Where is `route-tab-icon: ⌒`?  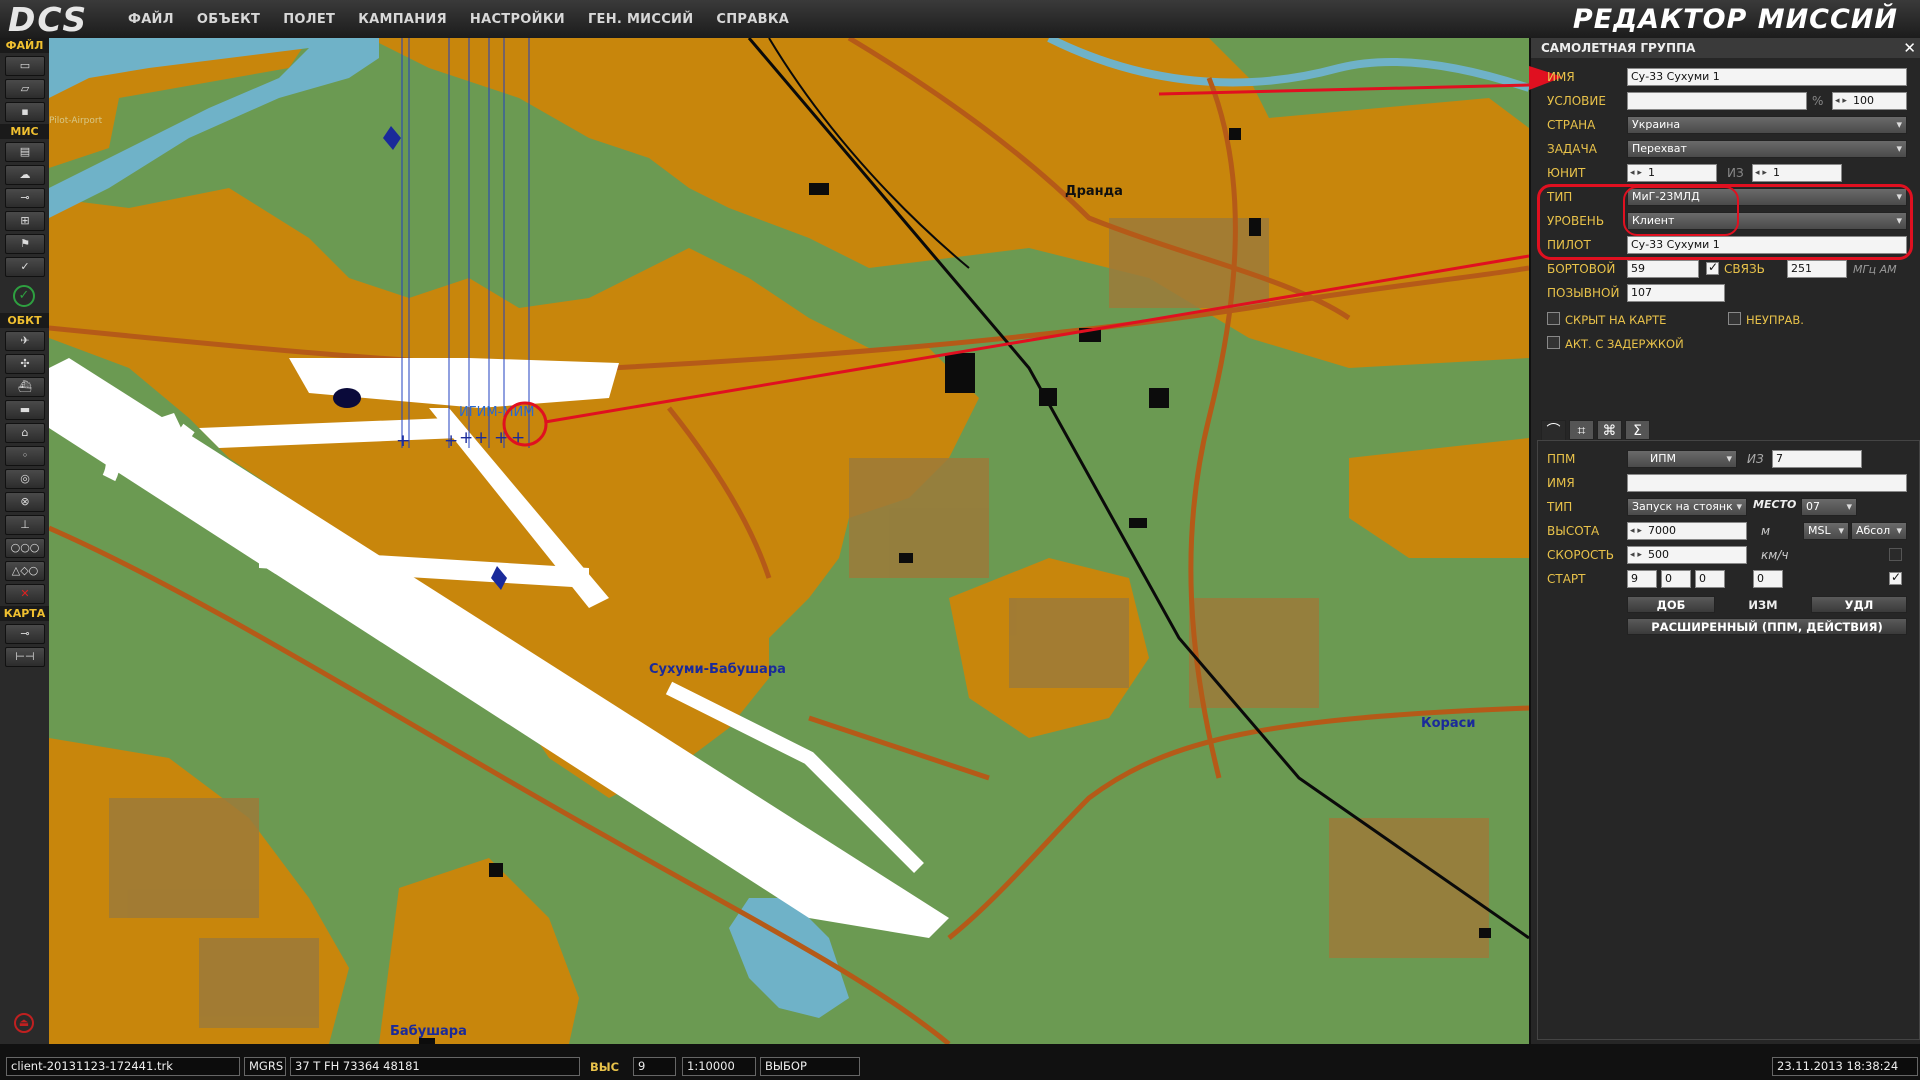
route-tab-icon: ⌒ is located at coordinates (1553, 430).